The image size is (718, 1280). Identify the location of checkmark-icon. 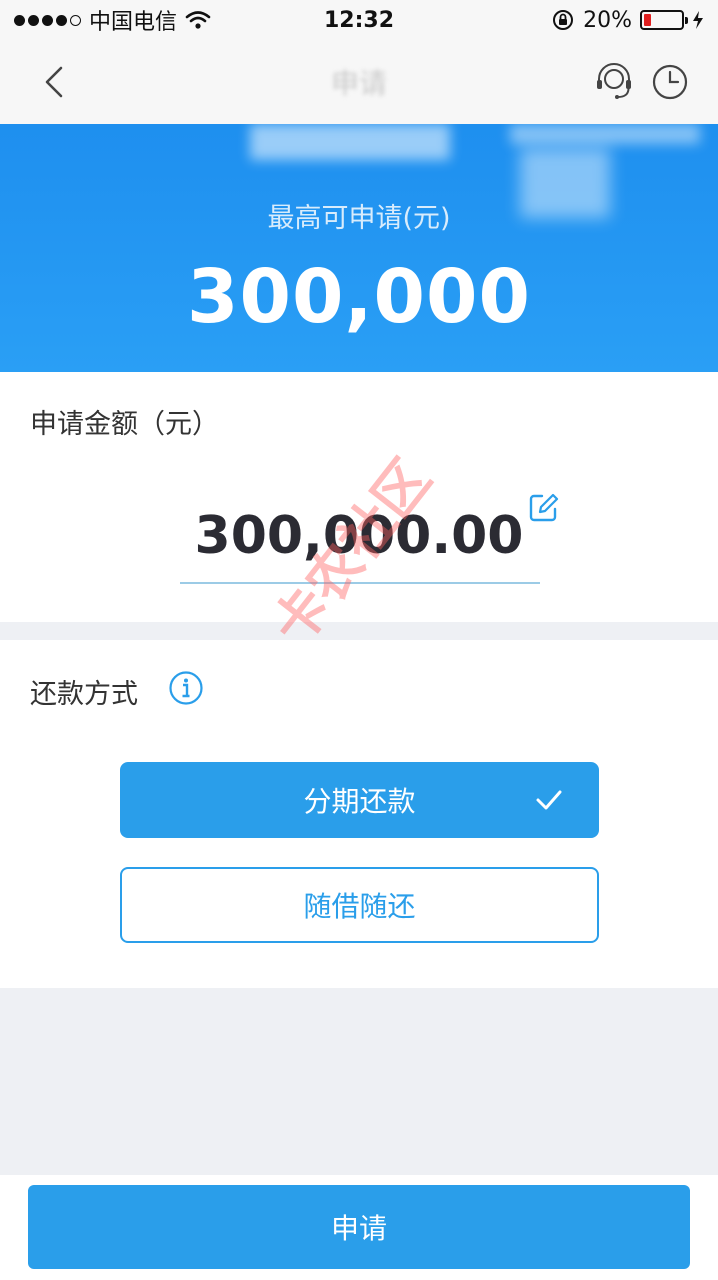
(549, 800).